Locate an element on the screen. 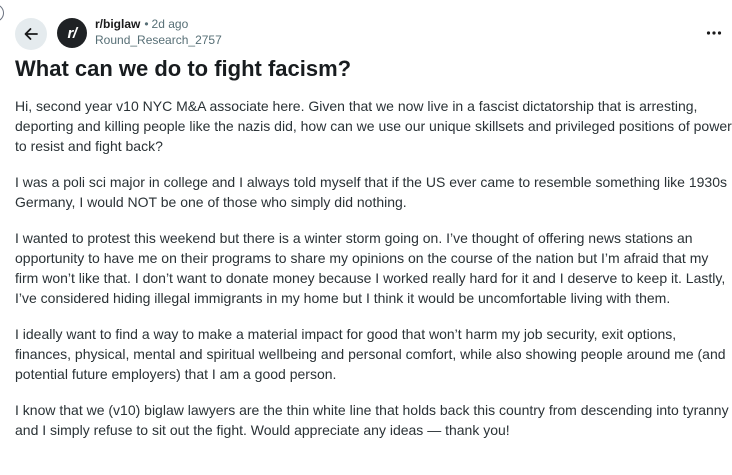  post-age: 2d ago is located at coordinates (170, 24).